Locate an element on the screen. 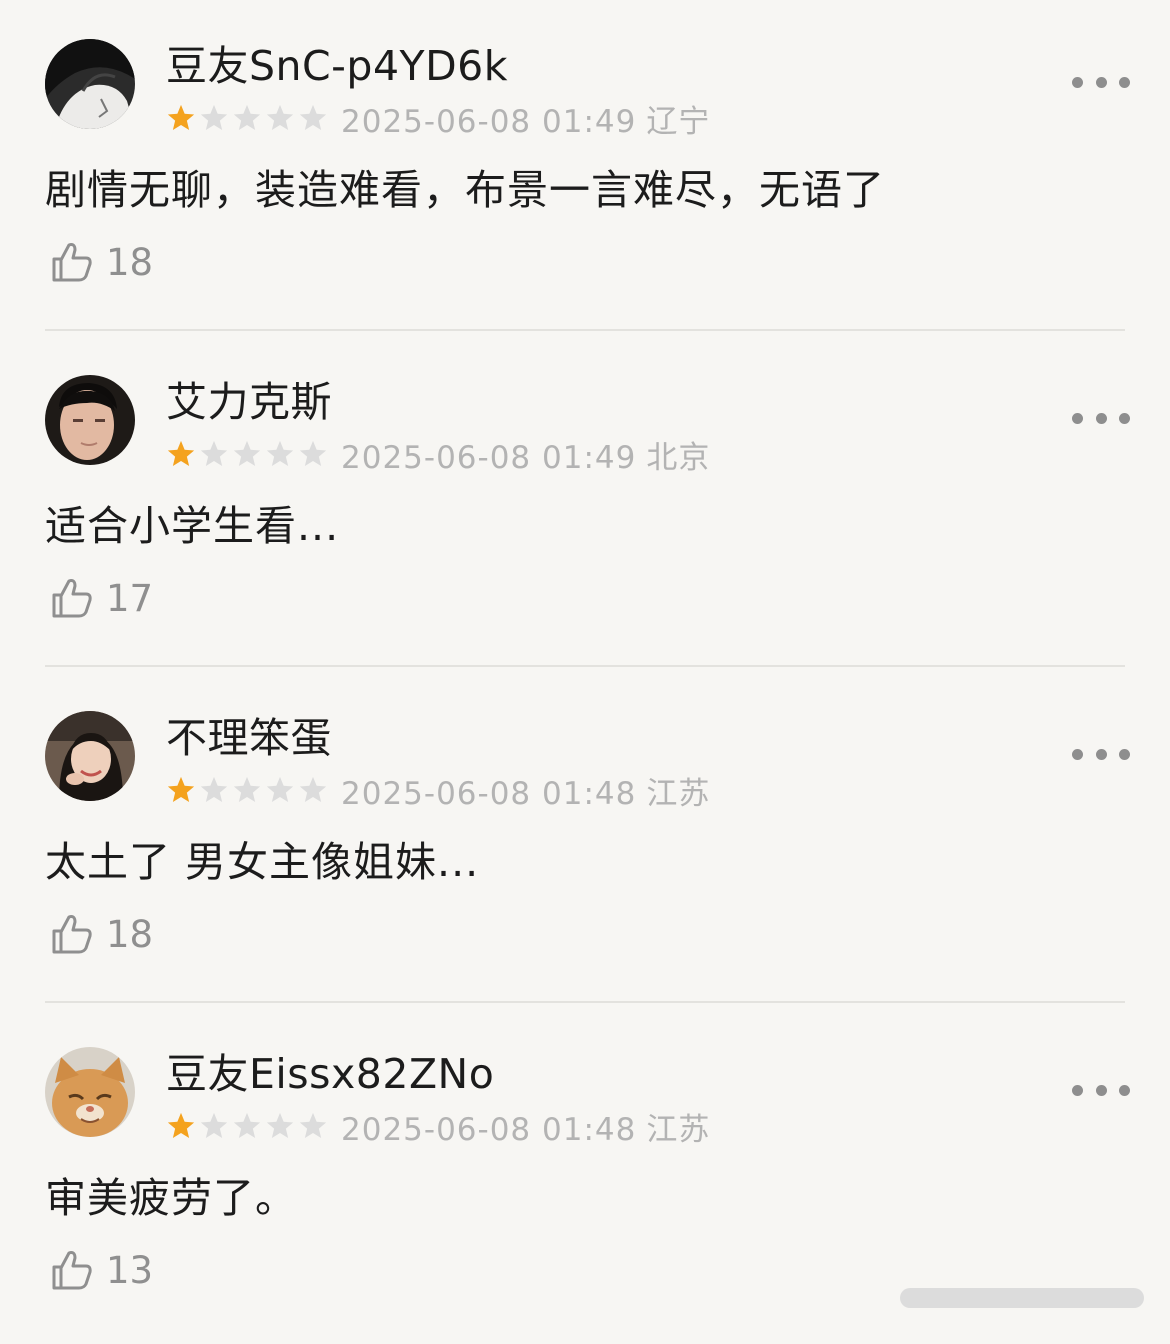  home-indicator is located at coordinates (1022, 1298).